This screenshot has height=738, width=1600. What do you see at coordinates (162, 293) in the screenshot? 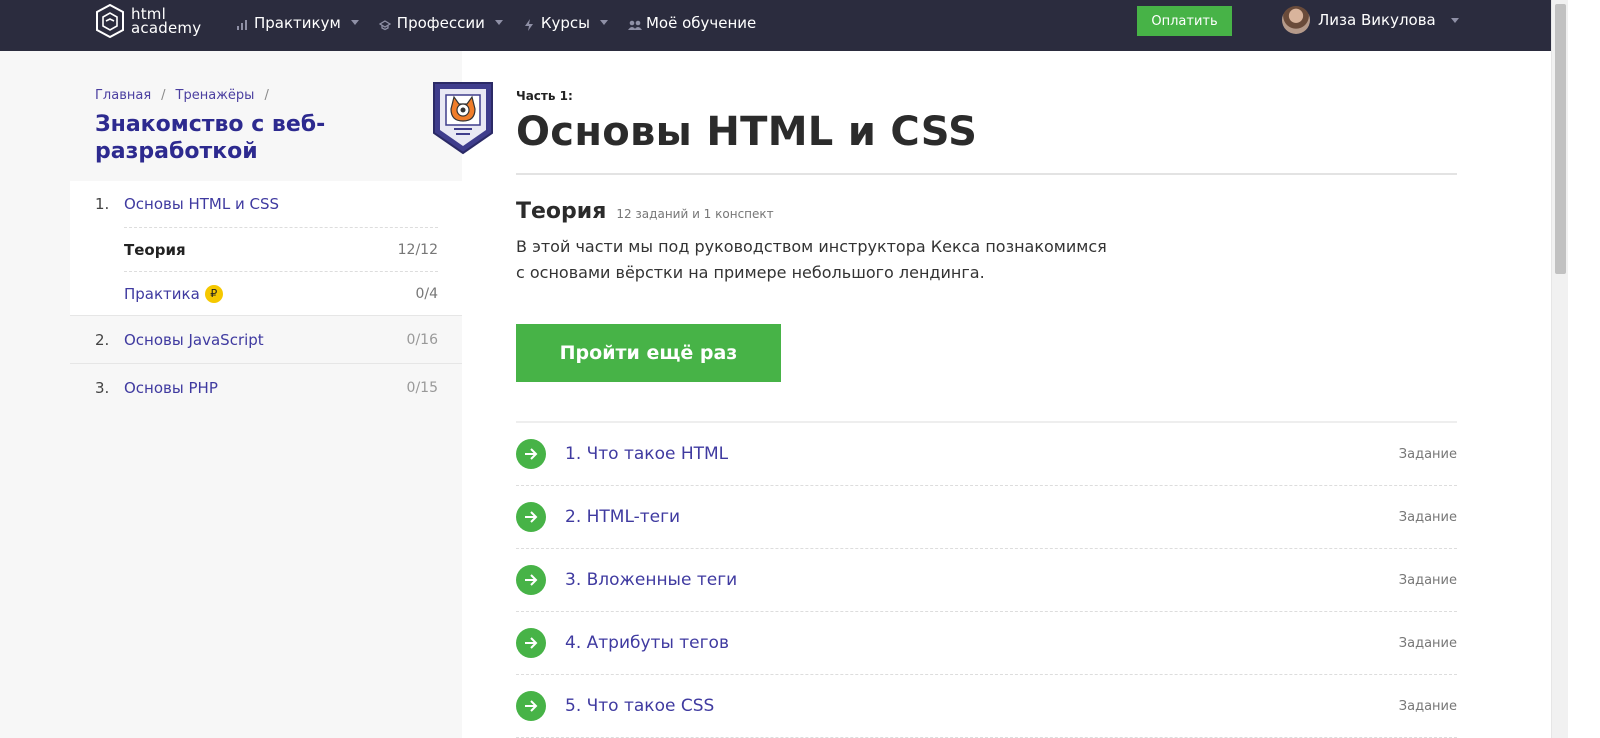
I see `subitem-label: Практика` at bounding box center [162, 293].